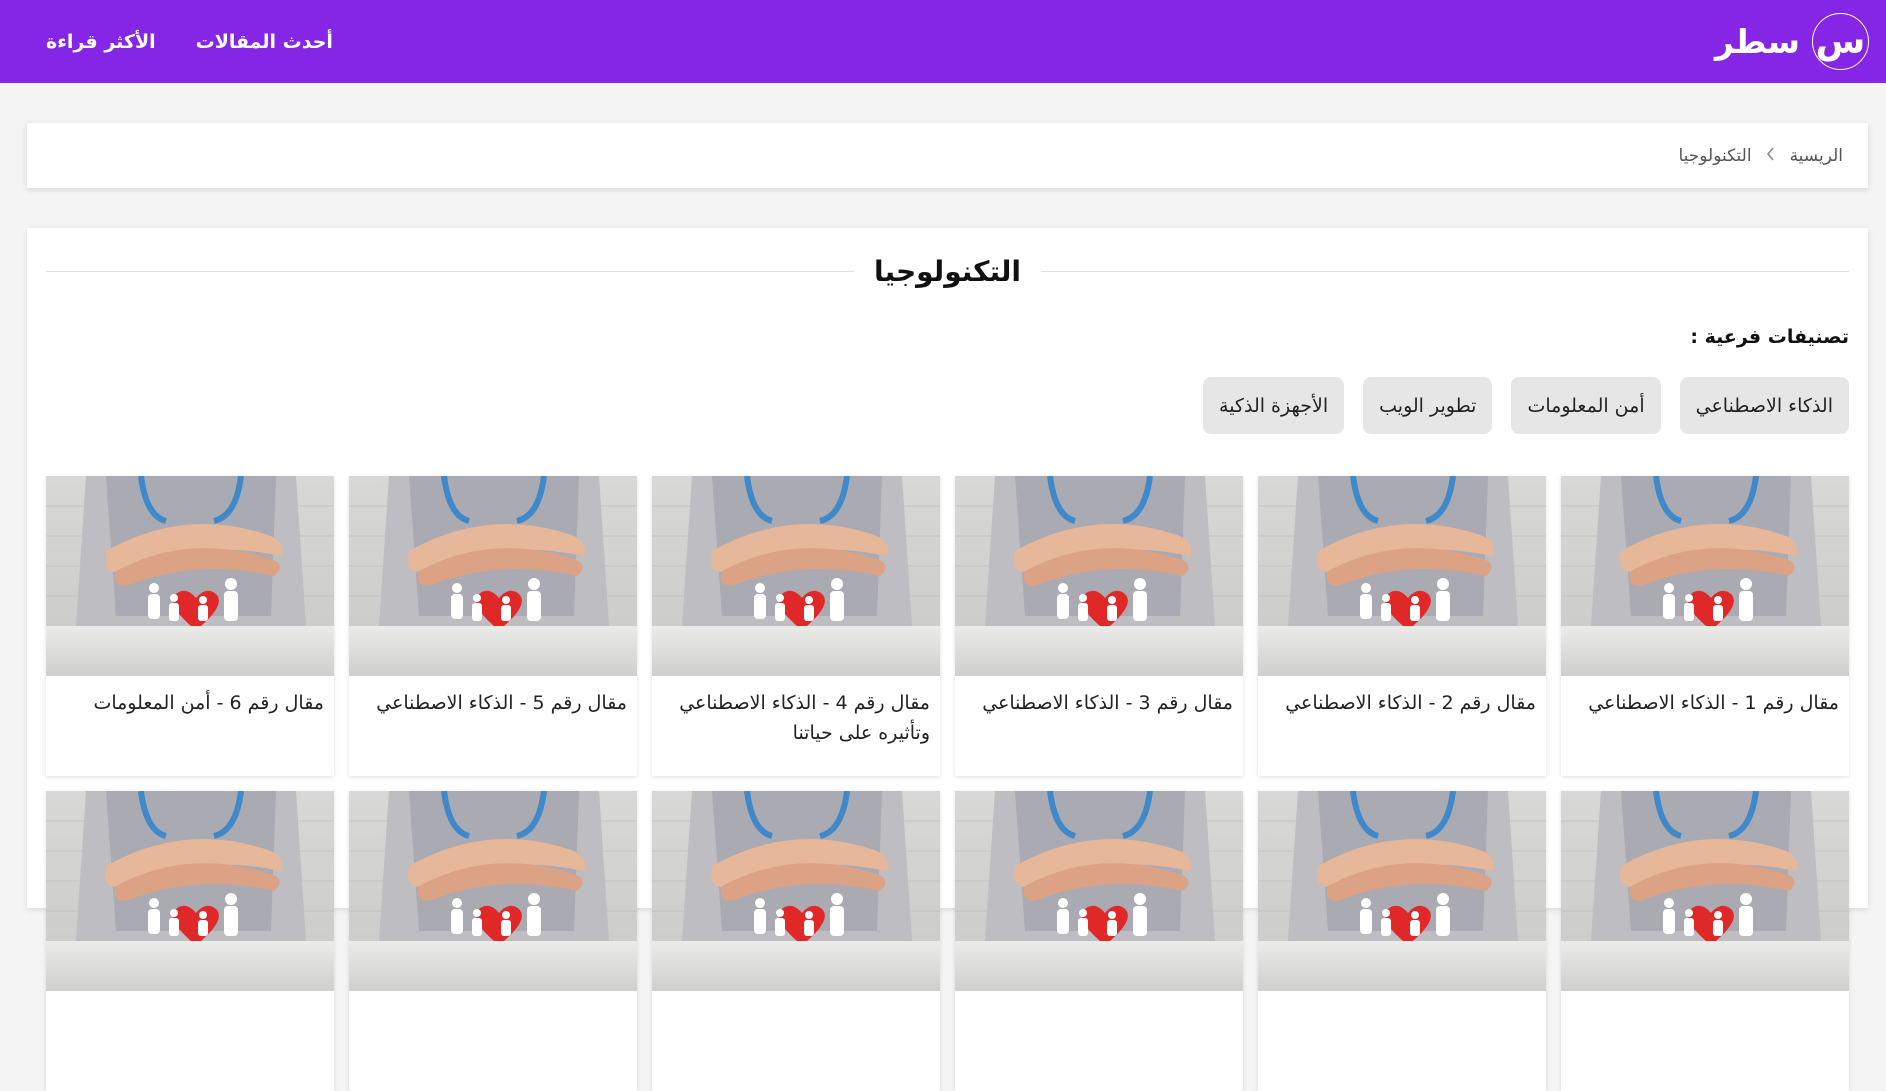  I want to click on article-card: مقال رقم 1 - الذكاء الاصطناعي, so click(1705, 626).